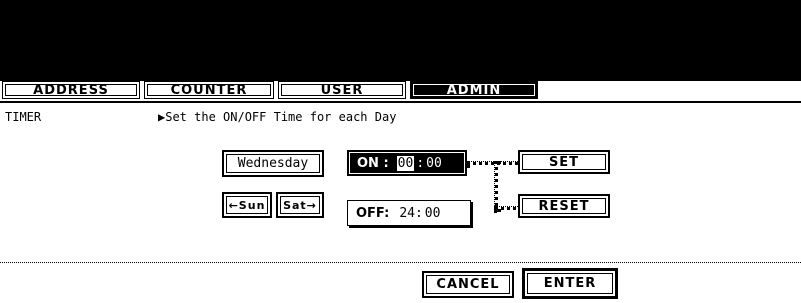 The width and height of the screenshot is (801, 303). I want to click on on-sep: :, so click(420, 163).